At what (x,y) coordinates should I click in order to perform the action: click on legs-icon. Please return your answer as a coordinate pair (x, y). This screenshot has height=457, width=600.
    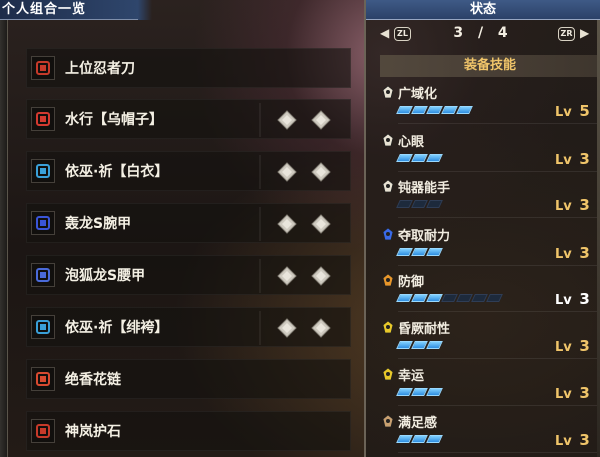
    Looking at the image, I should click on (43, 327).